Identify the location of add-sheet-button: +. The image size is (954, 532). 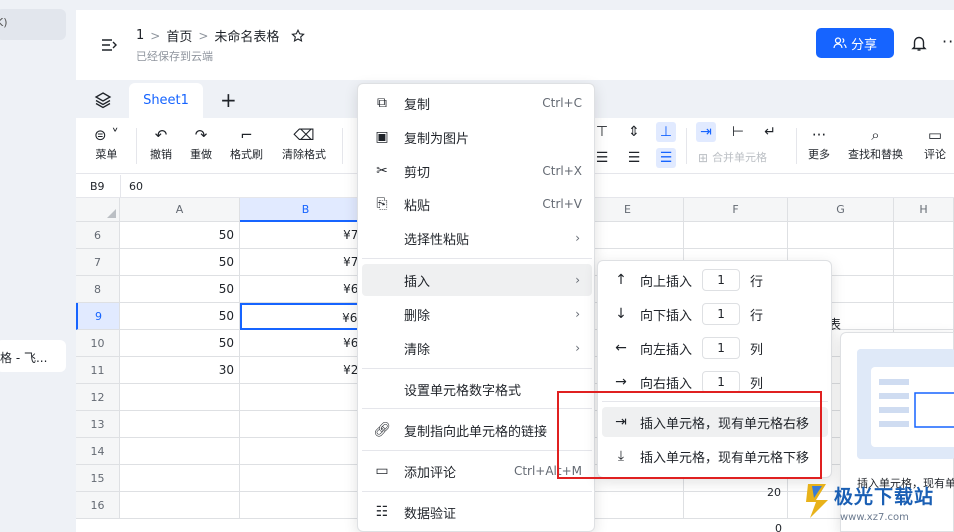
(228, 100).